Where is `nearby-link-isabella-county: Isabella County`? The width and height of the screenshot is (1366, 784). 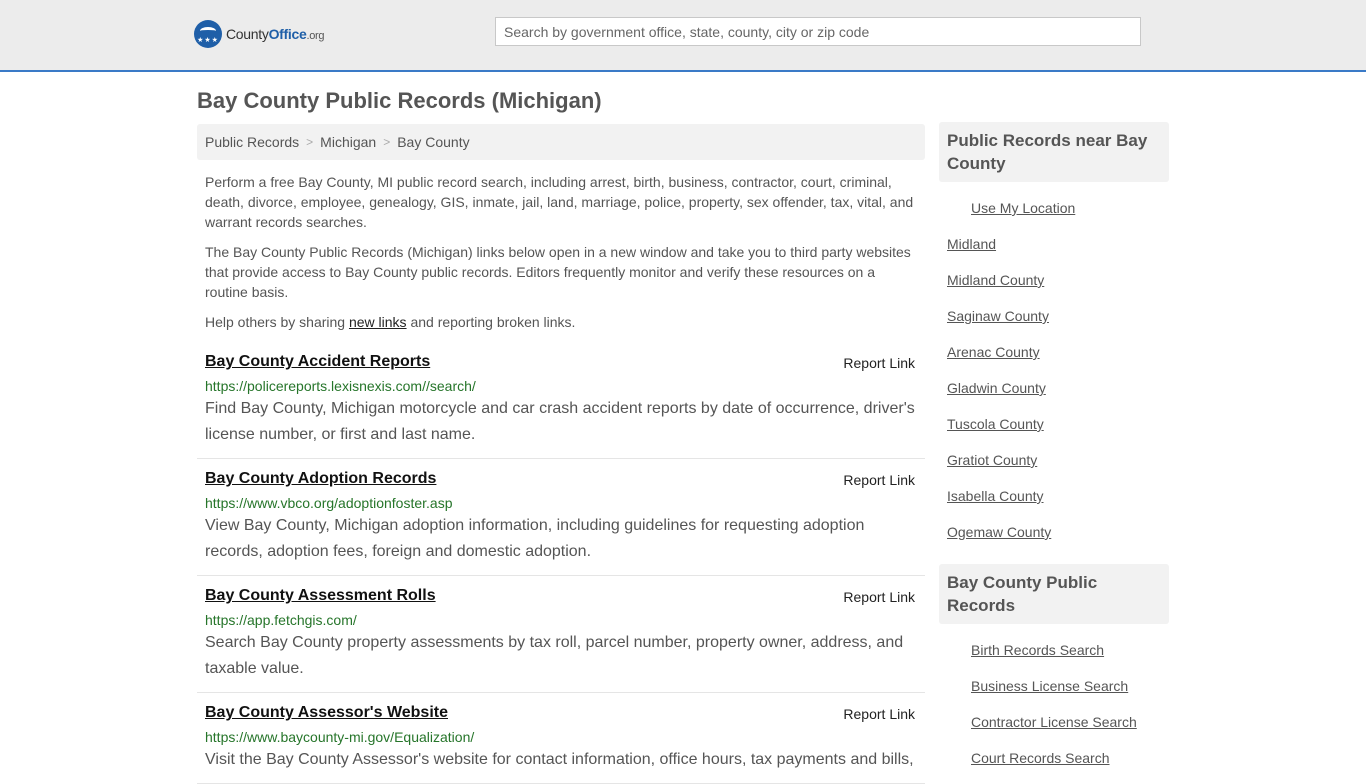
nearby-link-isabella-county: Isabella County is located at coordinates (1054, 496).